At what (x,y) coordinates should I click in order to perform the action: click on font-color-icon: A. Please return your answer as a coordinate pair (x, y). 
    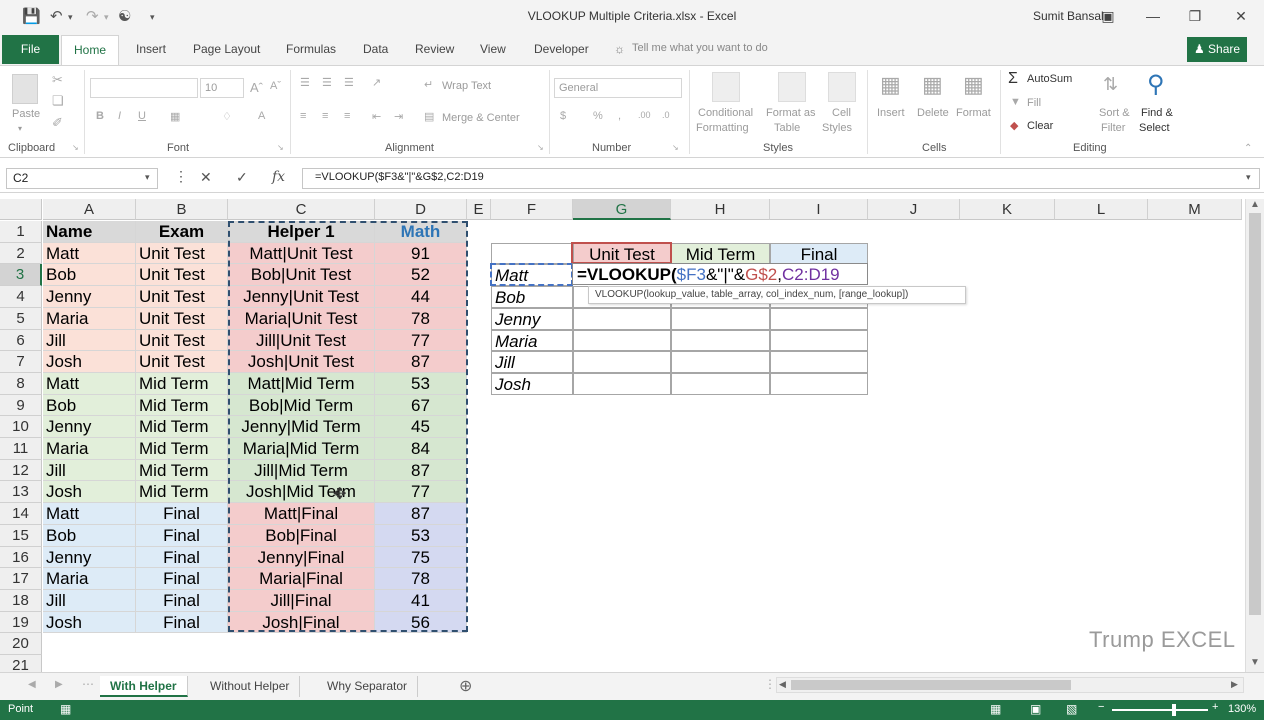
    Looking at the image, I should click on (261, 116).